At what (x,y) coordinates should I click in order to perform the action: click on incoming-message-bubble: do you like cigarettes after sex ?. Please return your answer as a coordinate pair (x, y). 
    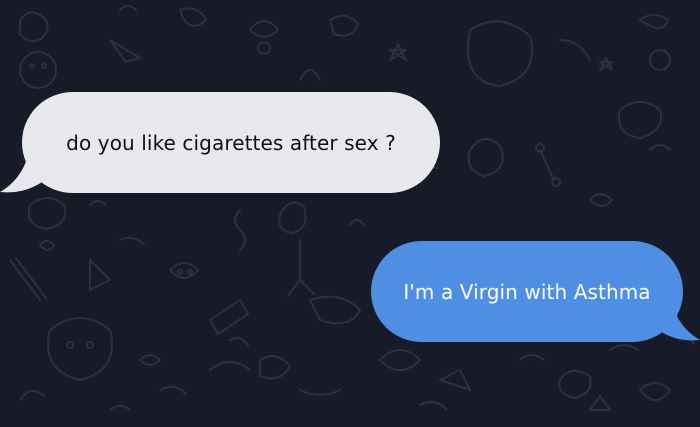
    Looking at the image, I should click on (231, 142).